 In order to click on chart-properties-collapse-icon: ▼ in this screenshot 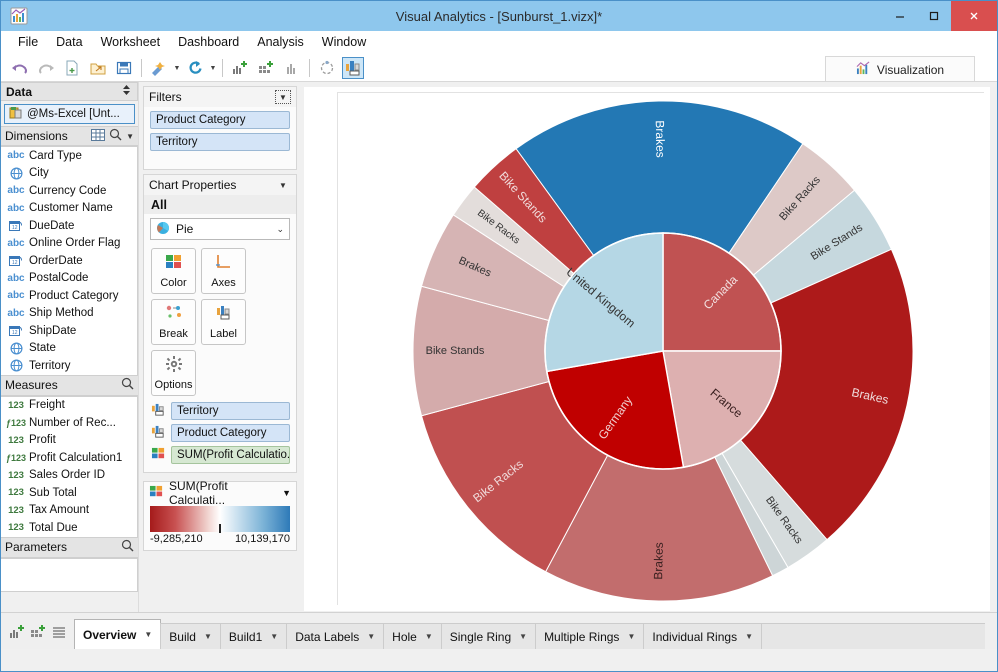, I will do `click(283, 185)`.